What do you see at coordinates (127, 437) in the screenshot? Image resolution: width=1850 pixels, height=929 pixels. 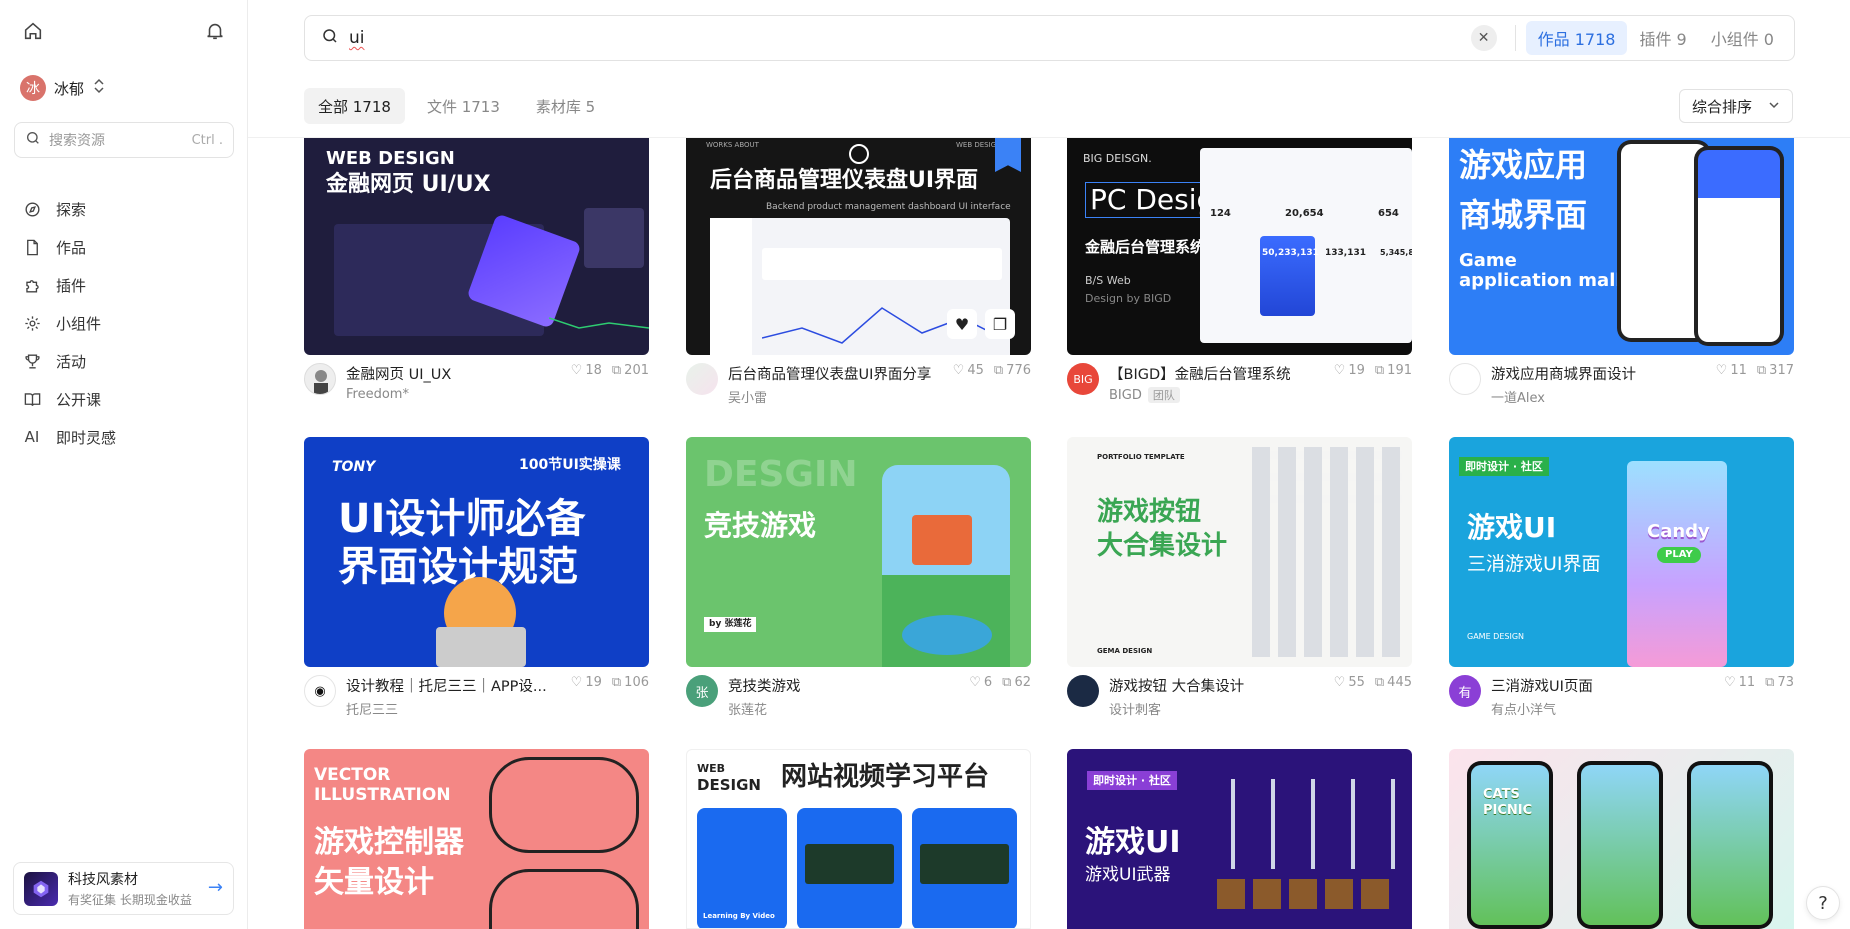 I see `sidebar-item-inspiration: AI 即时灵感` at bounding box center [127, 437].